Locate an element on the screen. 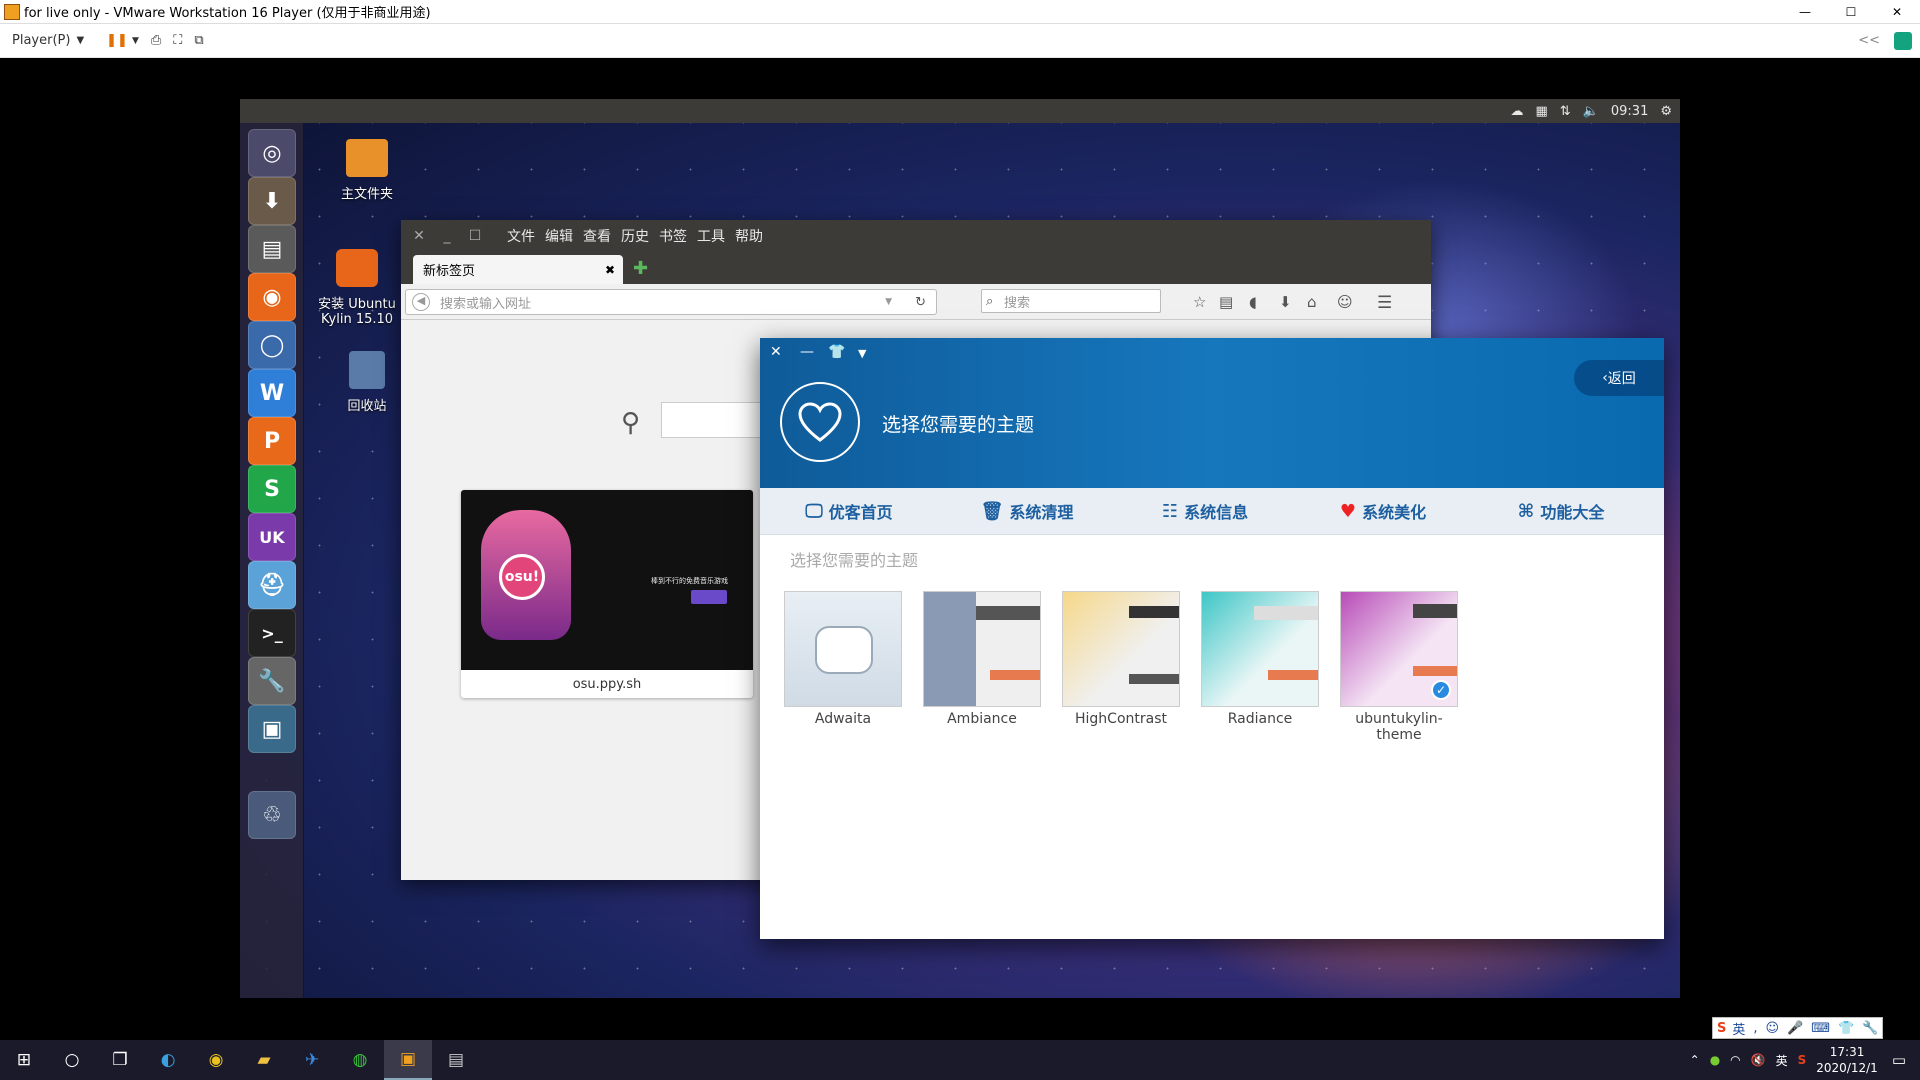 This screenshot has width=1920, height=1080. tab-features: ⌘ 功能大全 is located at coordinates (1561, 511).